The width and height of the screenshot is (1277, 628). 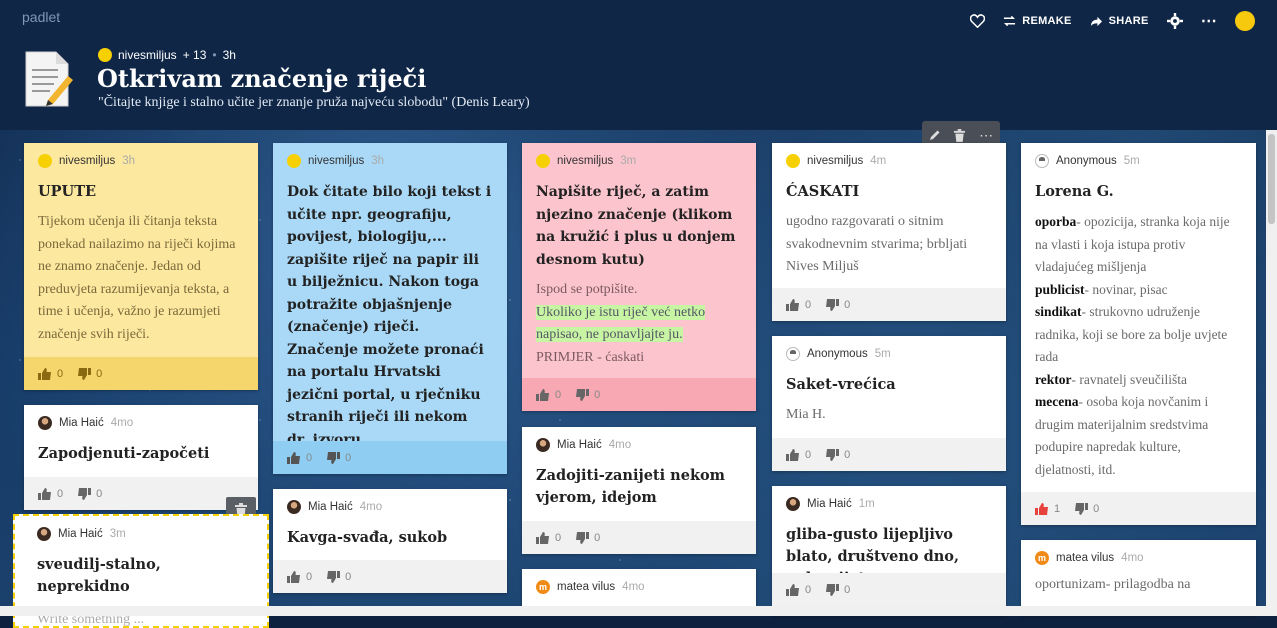 I want to click on definition-term: rektor, so click(x=1053, y=379).